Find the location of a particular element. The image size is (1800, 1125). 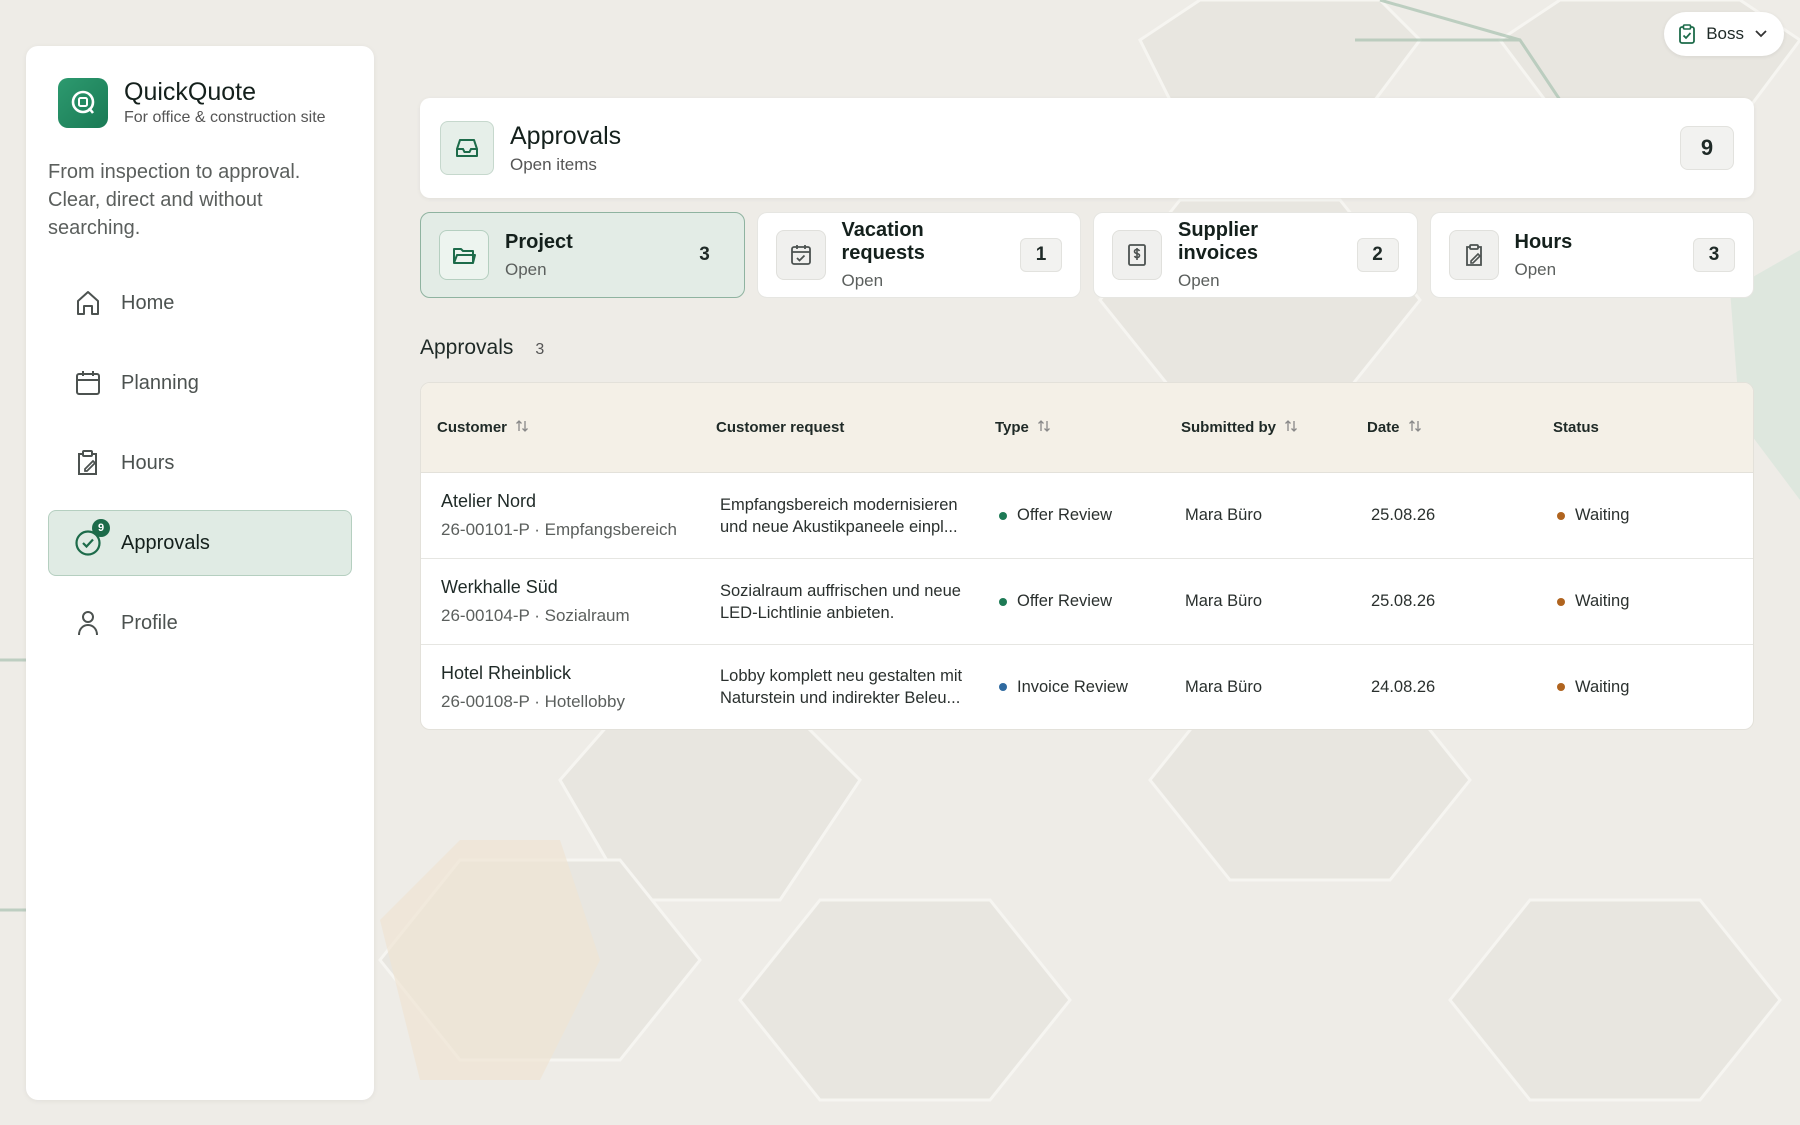

home-icon is located at coordinates (88, 303).